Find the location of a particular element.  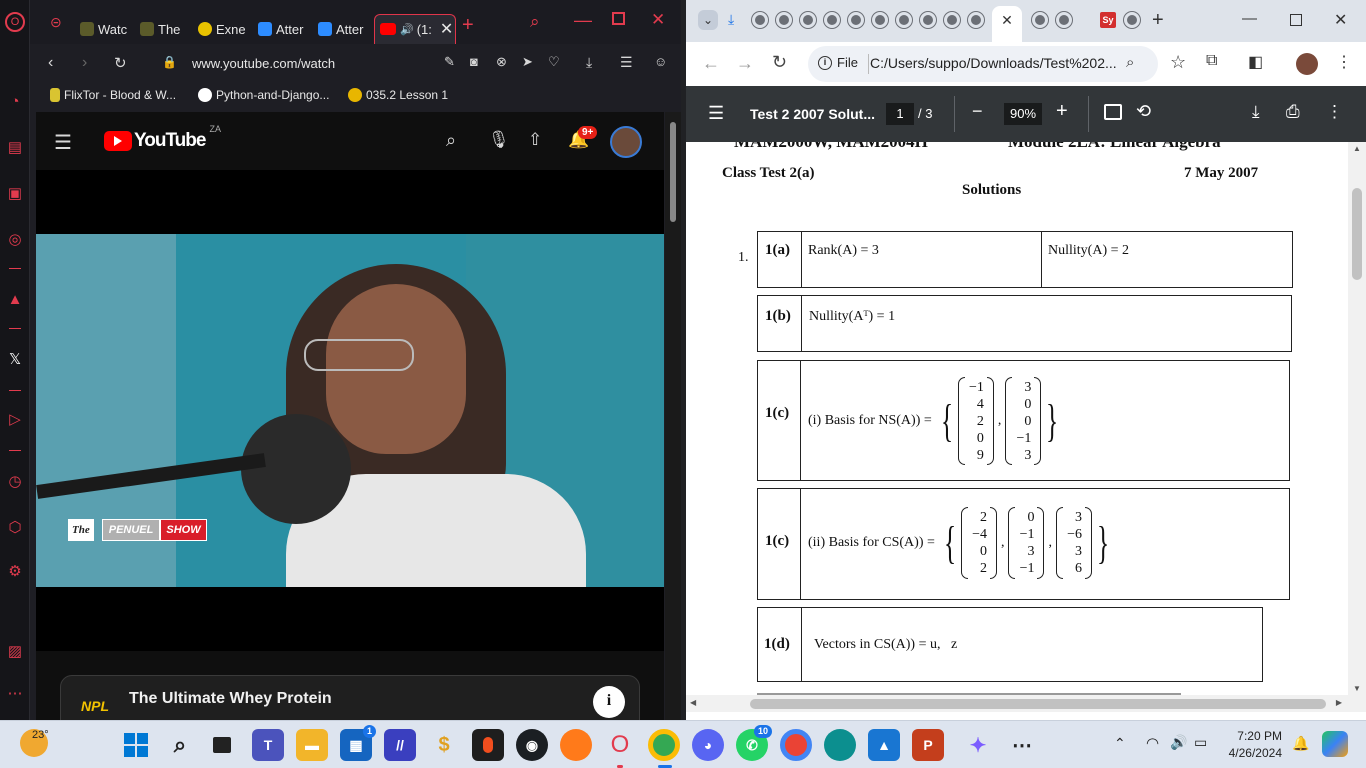

bell-icon: 🔔 9+ is located at coordinates (583, 138).